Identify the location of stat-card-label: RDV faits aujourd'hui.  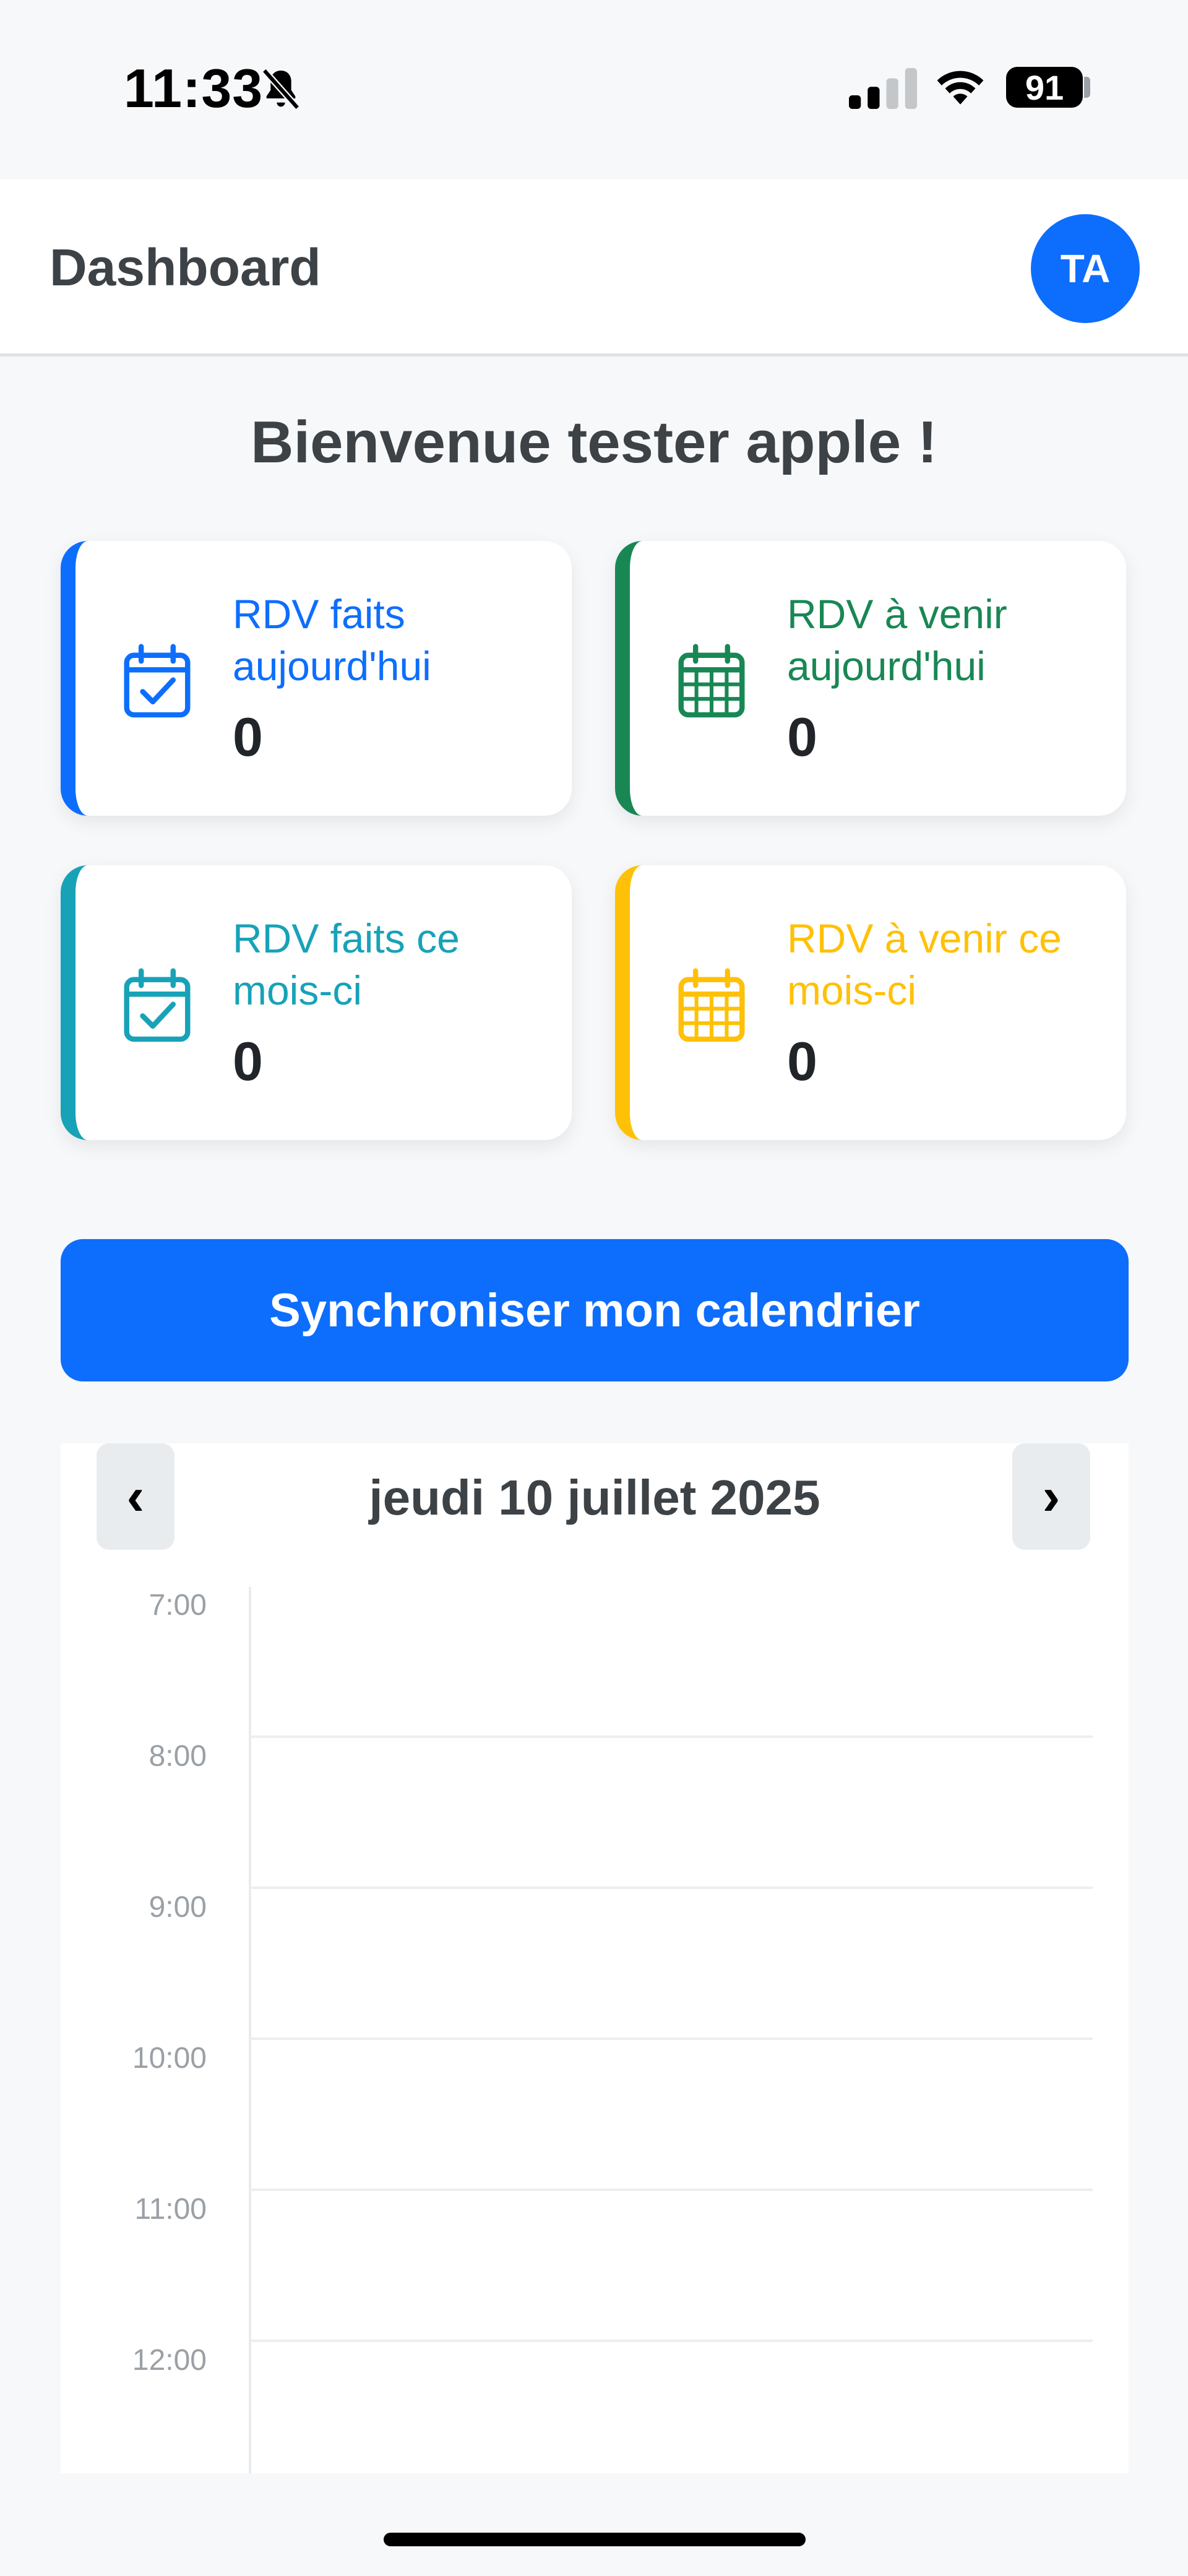
(332, 640).